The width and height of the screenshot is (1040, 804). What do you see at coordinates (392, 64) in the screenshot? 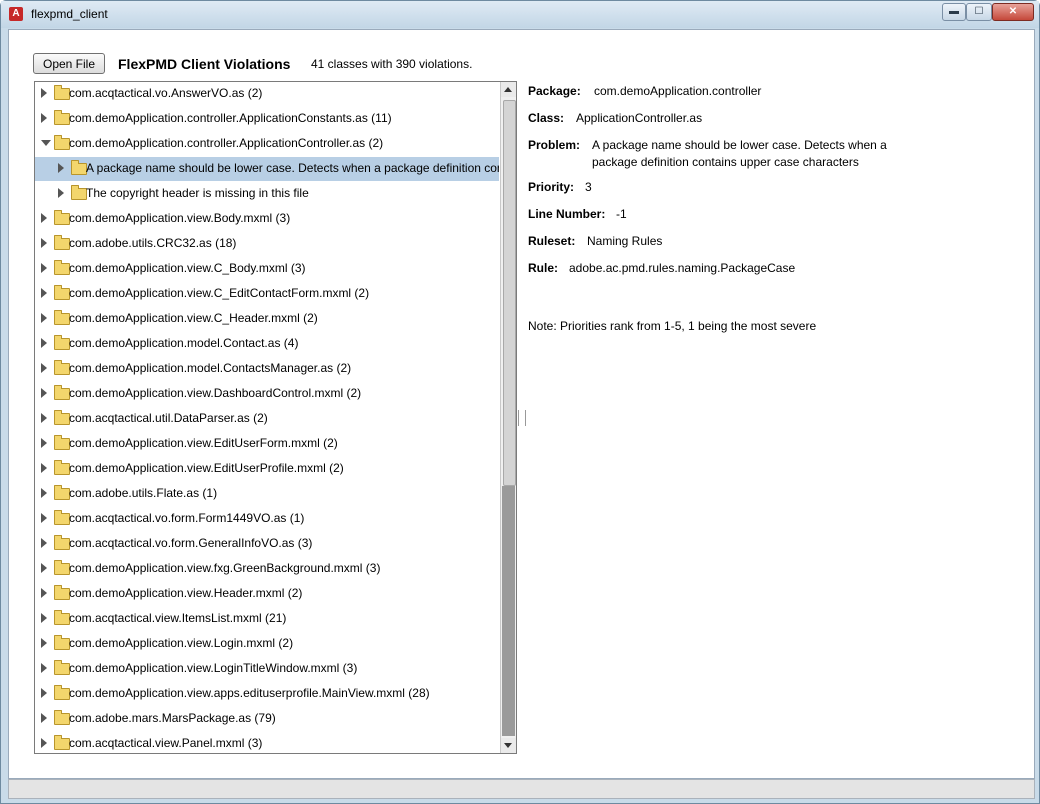
I see `violation-summary: 41 classes with 390 violations.` at bounding box center [392, 64].